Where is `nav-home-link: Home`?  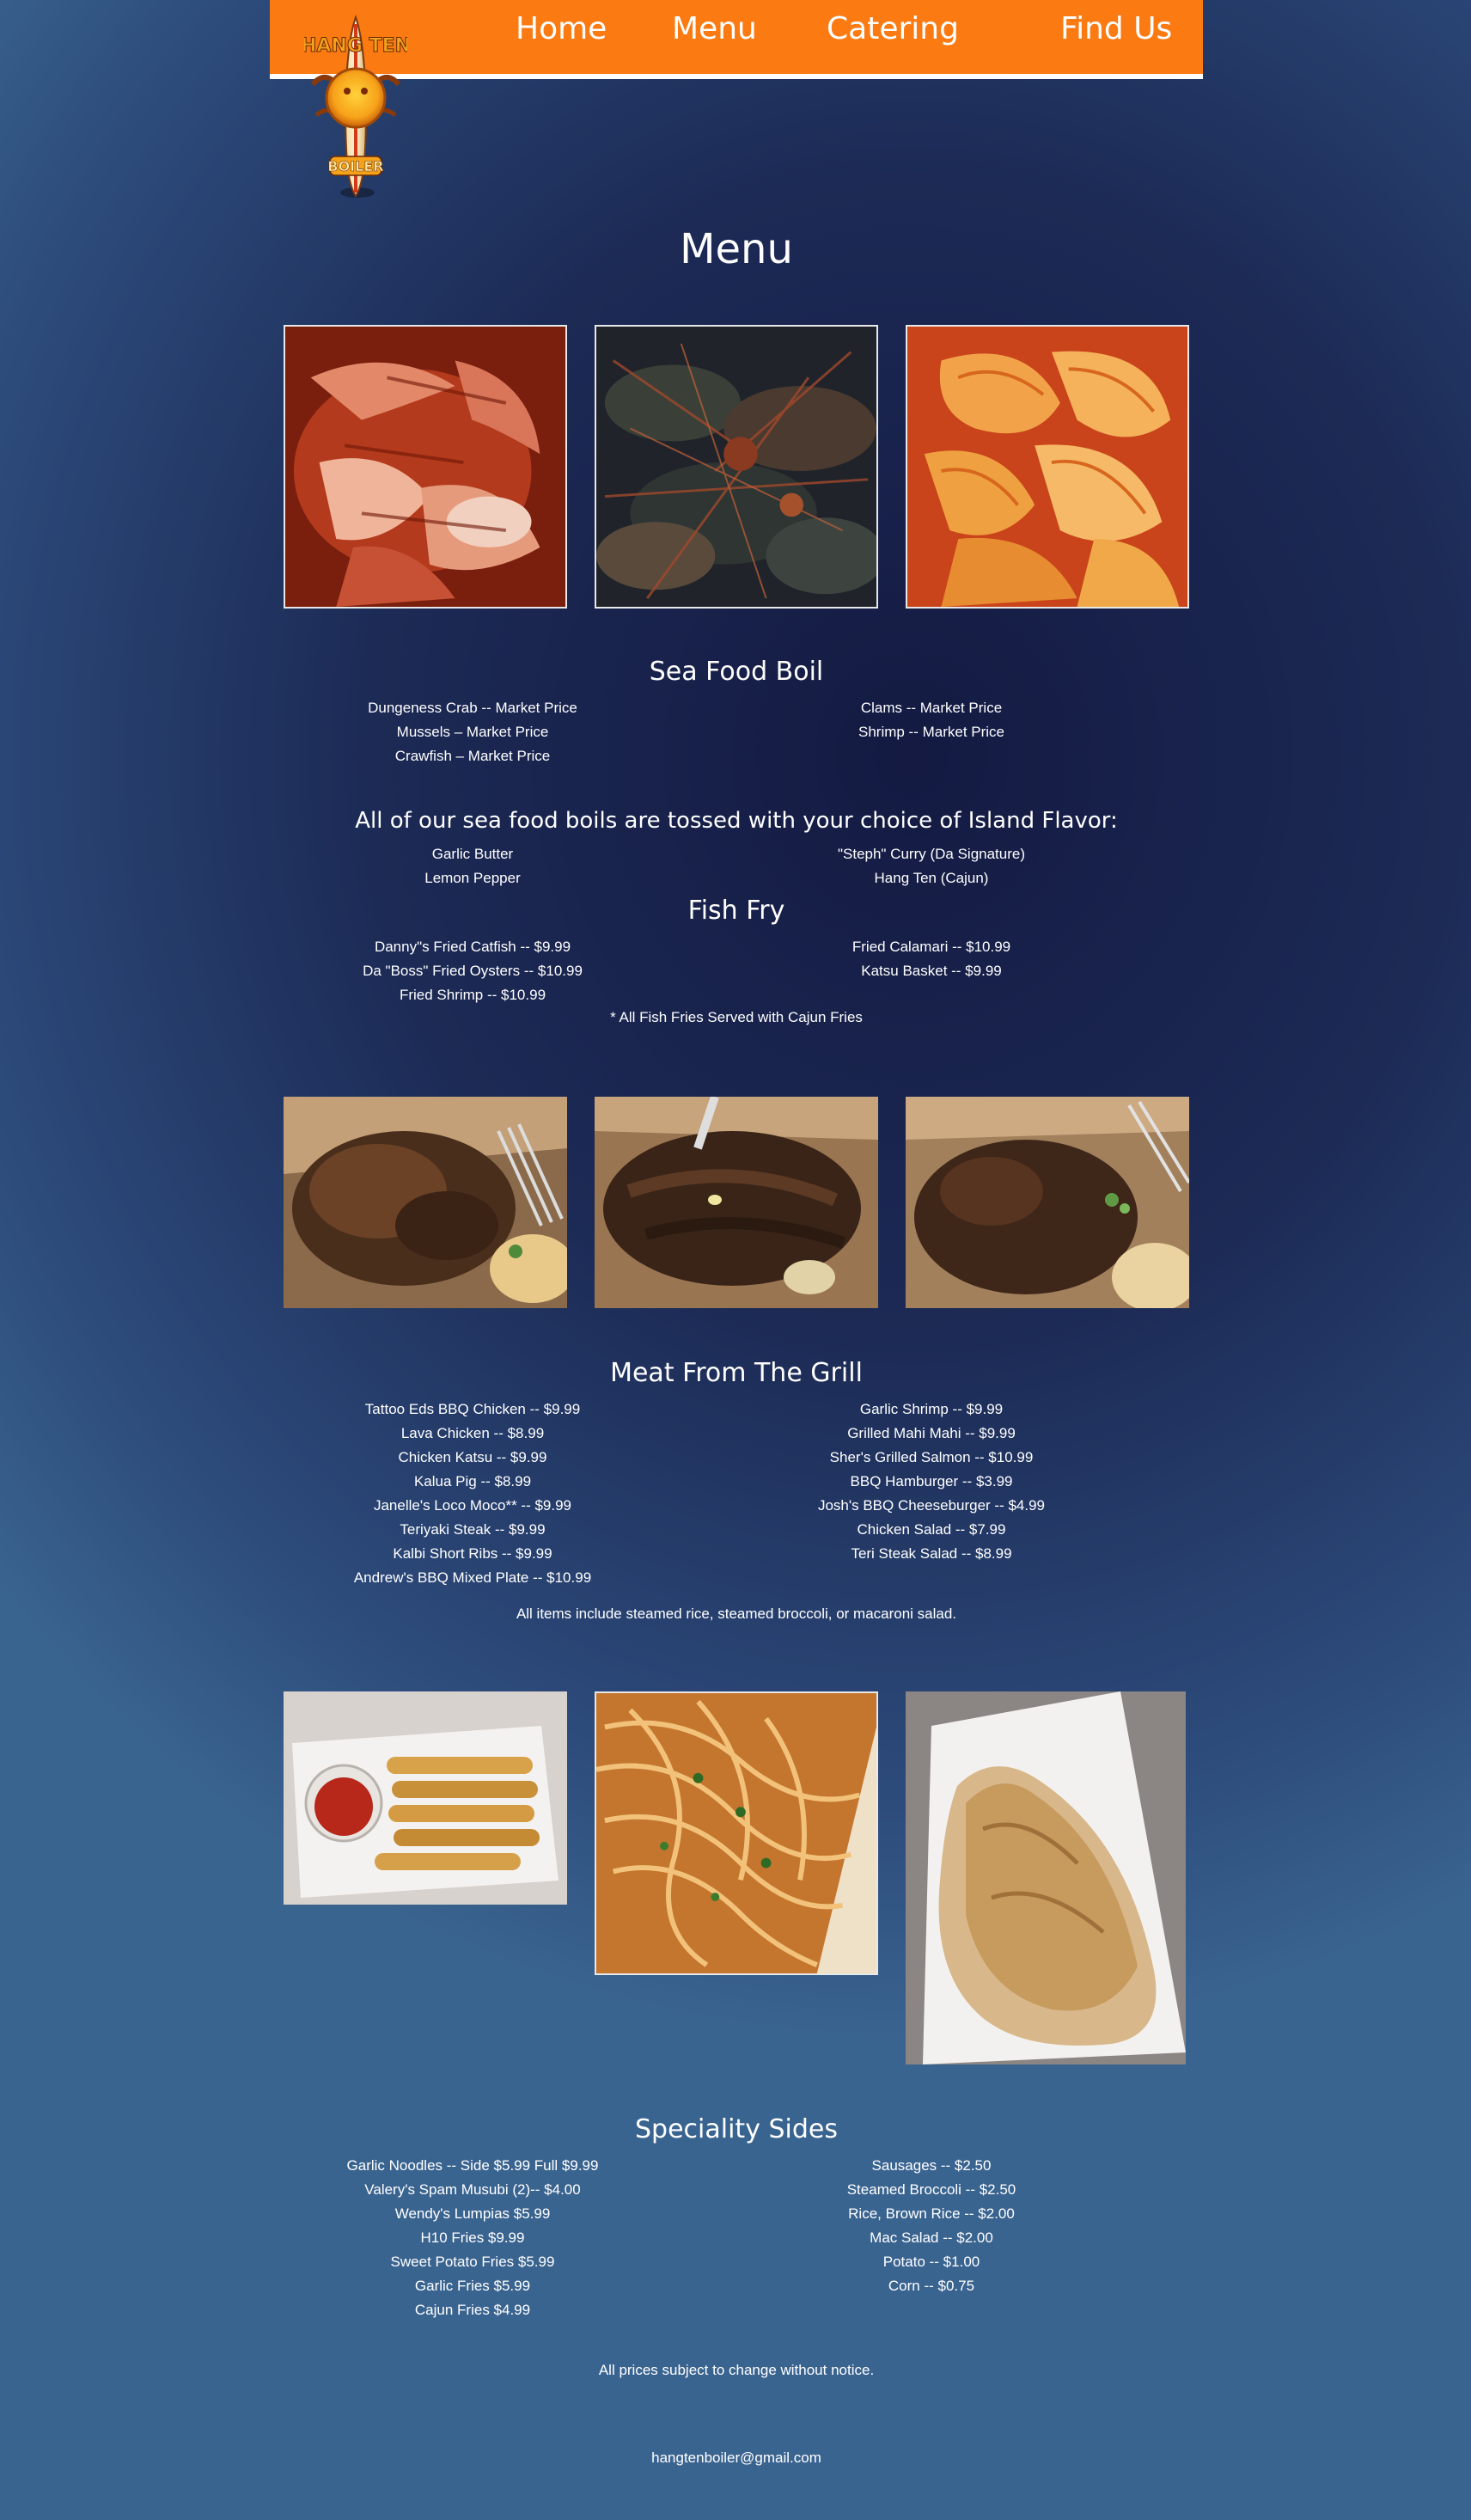
nav-home-link: Home is located at coordinates (561, 30).